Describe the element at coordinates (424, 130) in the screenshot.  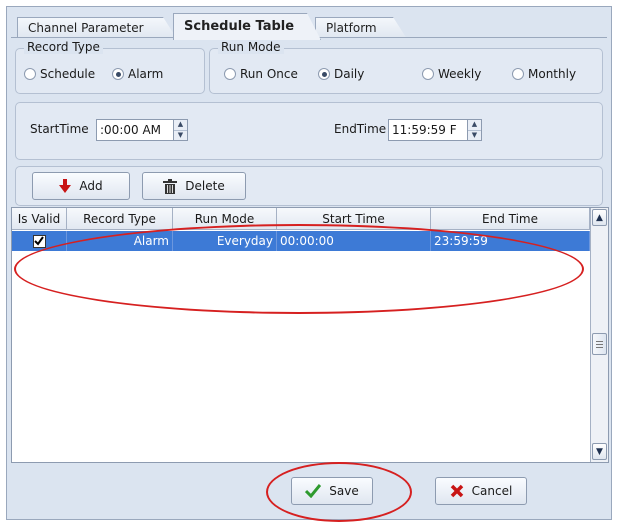
I see `end-time-value: 11:59:59 F` at that location.